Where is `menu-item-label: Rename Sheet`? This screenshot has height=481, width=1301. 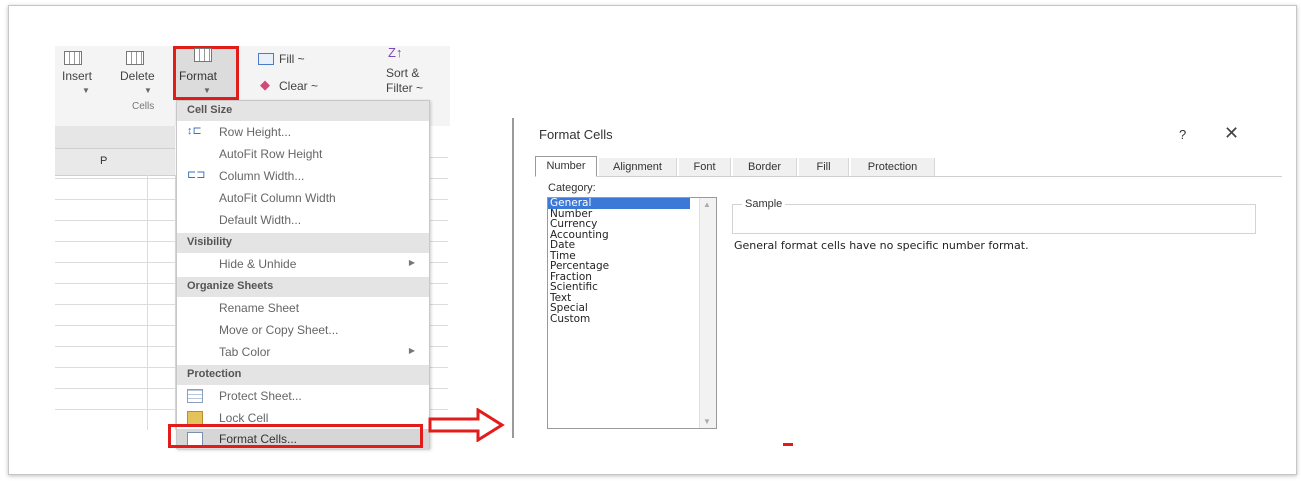
menu-item-label: Rename Sheet is located at coordinates (259, 308).